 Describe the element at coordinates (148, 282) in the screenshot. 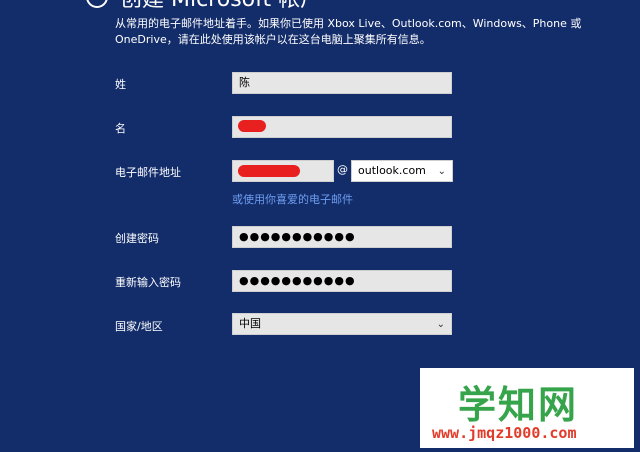

I see `confirm-password-label: 重新输入密码` at that location.